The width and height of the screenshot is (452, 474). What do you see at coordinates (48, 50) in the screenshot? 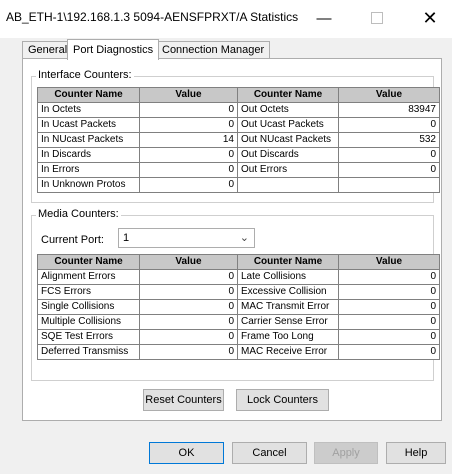
I see `tab-general: General` at bounding box center [48, 50].